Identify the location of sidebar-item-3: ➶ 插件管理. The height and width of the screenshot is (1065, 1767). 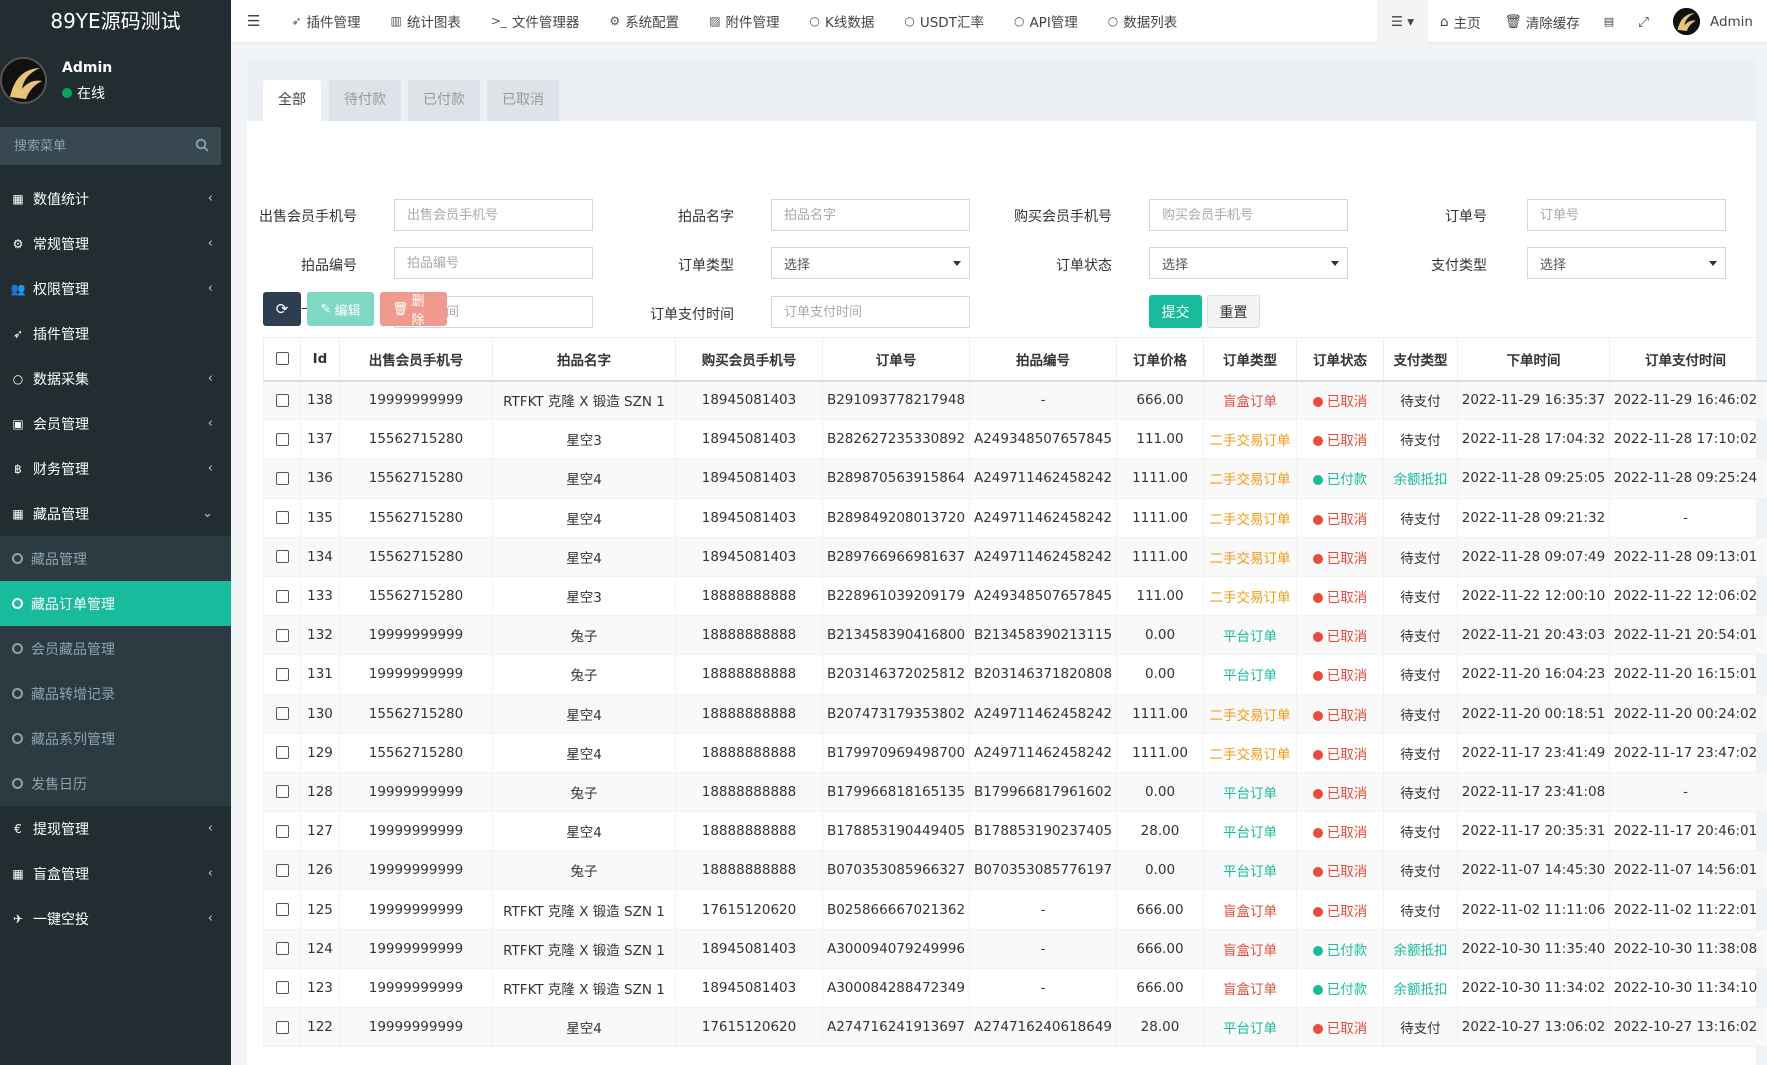
(115, 333).